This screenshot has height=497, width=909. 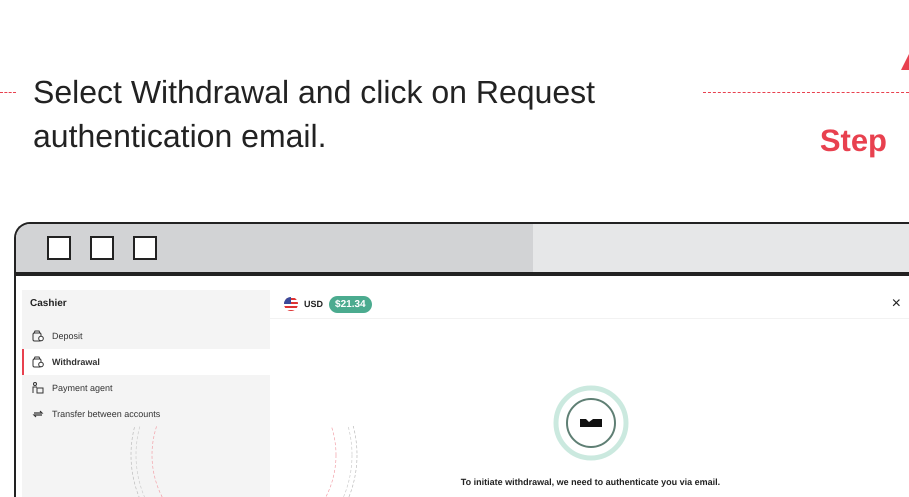 What do you see at coordinates (905, 62) in the screenshot?
I see `arrowhead-icon` at bounding box center [905, 62].